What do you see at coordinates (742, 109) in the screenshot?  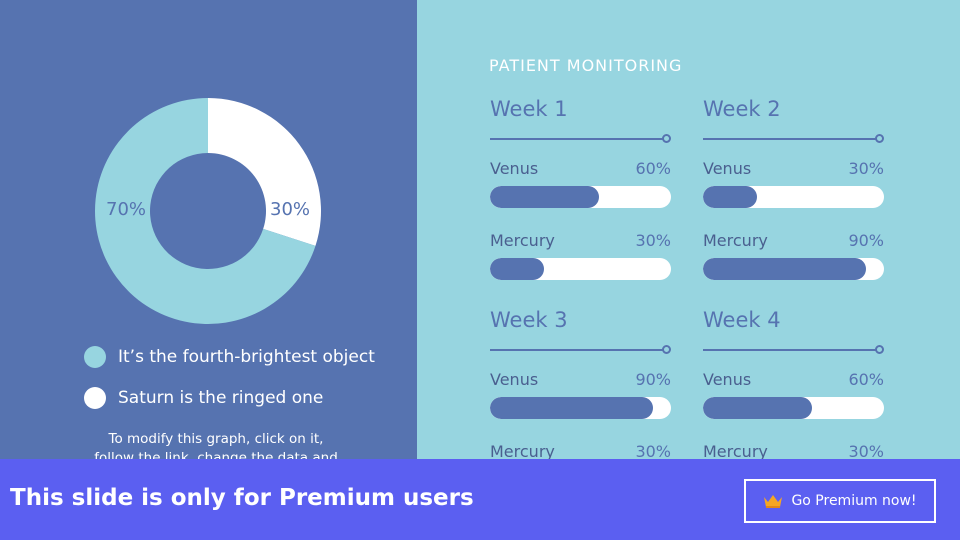 I see `week-title: Week 2` at bounding box center [742, 109].